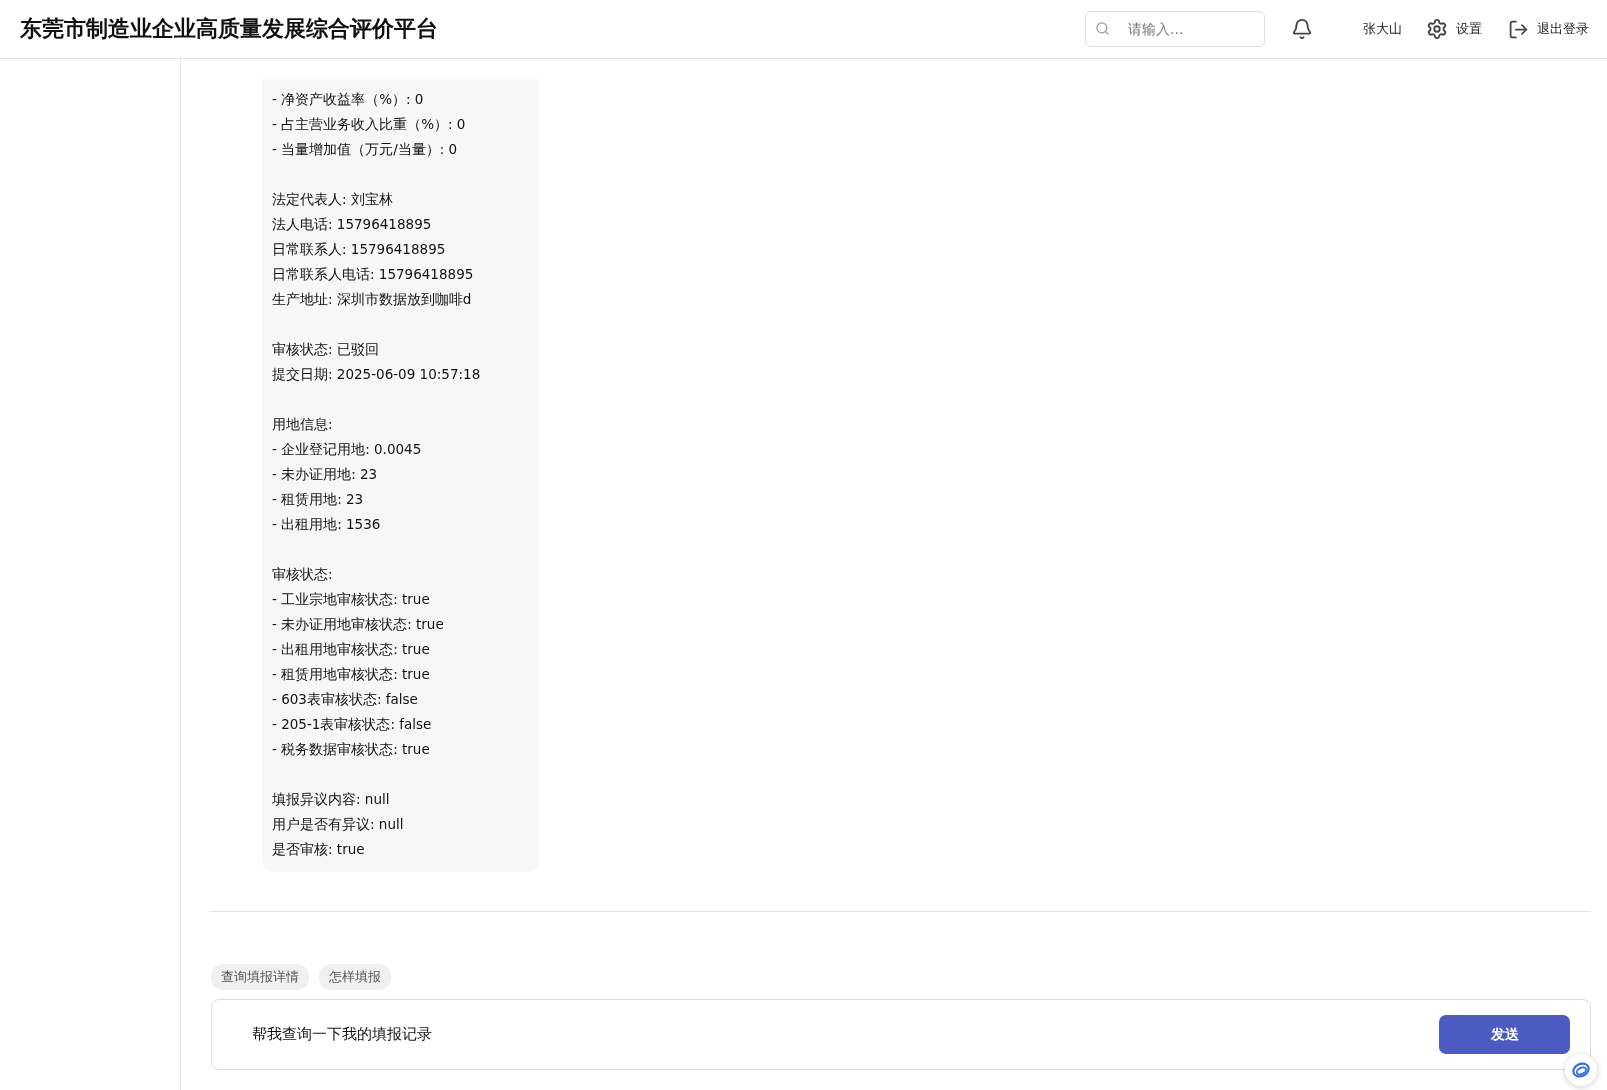  I want to click on message-line: 审核状态:, so click(303, 574).